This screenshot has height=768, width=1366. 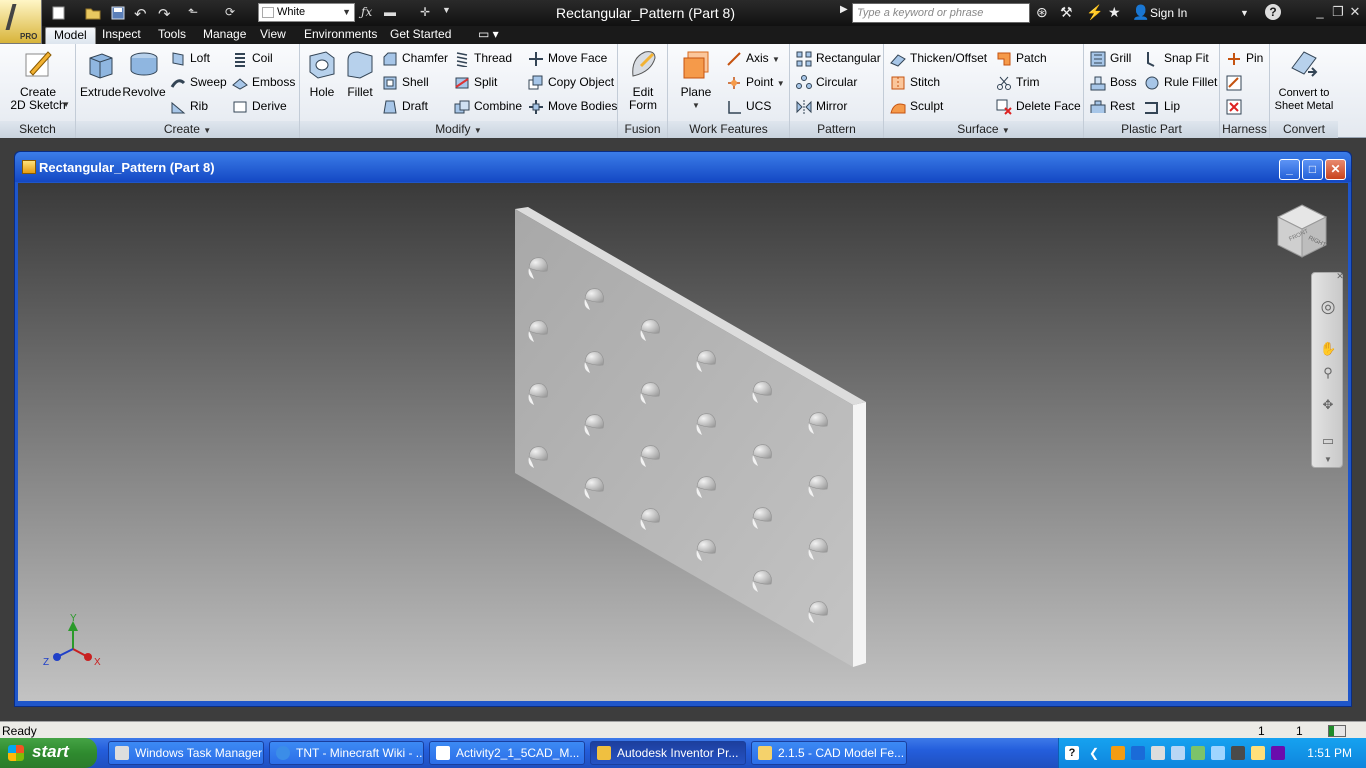 I want to click on edit-form-button: Edit Form, so click(x=643, y=80).